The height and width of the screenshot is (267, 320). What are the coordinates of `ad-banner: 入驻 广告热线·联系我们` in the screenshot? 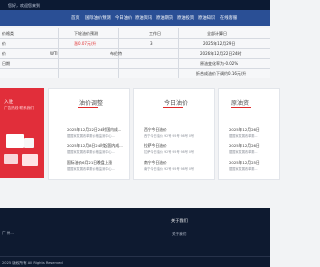 It's located at (22, 133).